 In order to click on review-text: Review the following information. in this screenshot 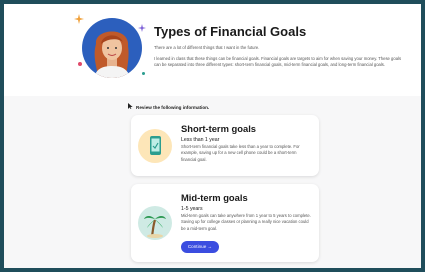, I will do `click(173, 107)`.